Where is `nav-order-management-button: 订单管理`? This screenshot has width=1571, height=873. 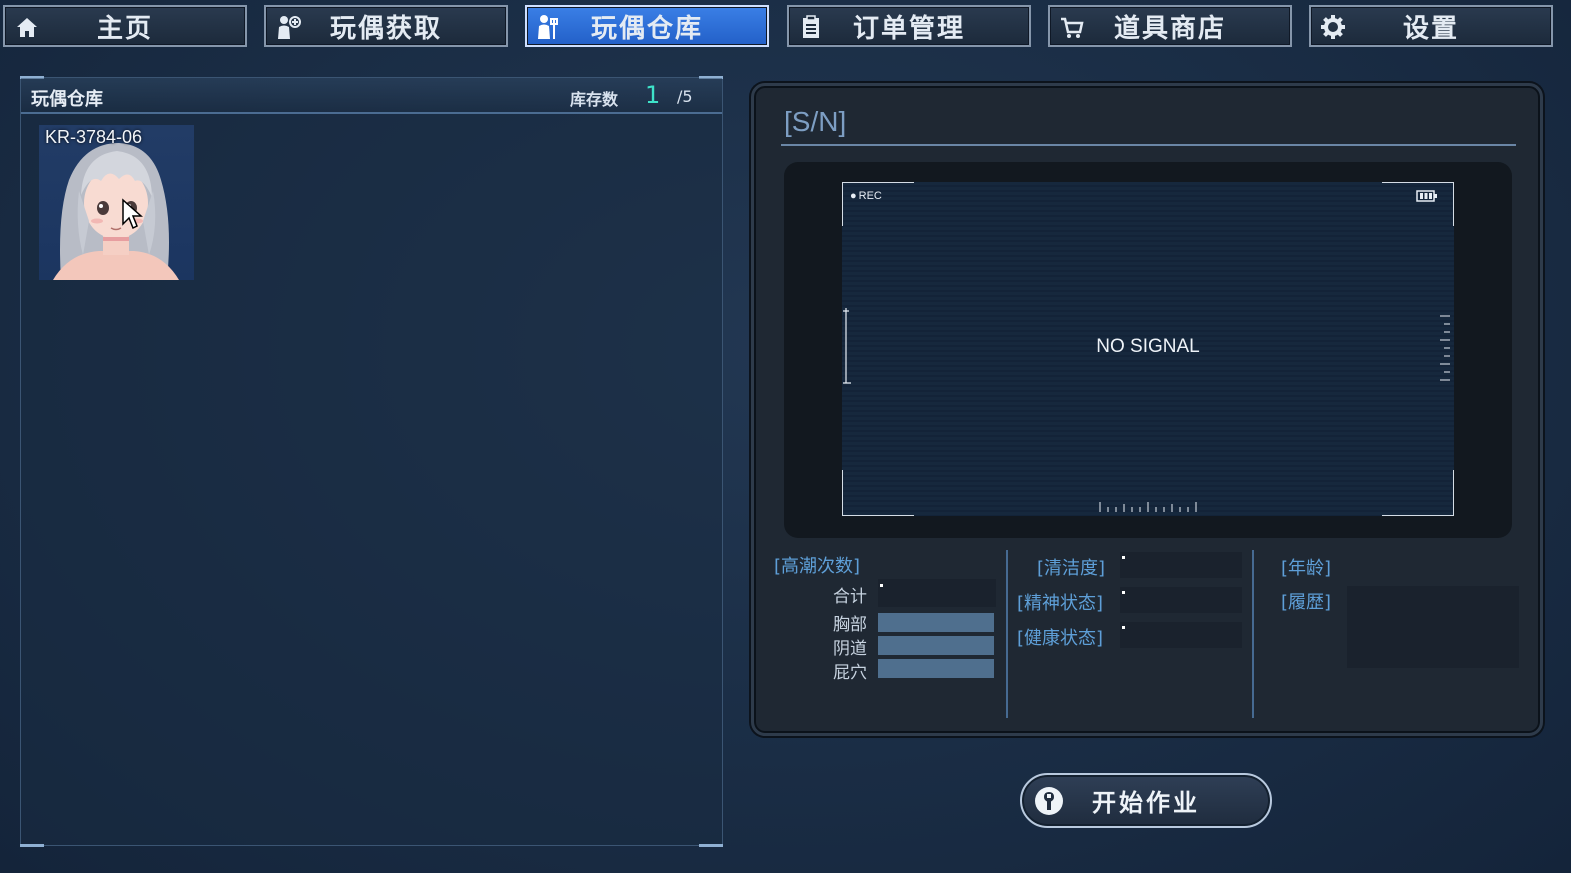
nav-order-management-button: 订单管理 is located at coordinates (909, 26).